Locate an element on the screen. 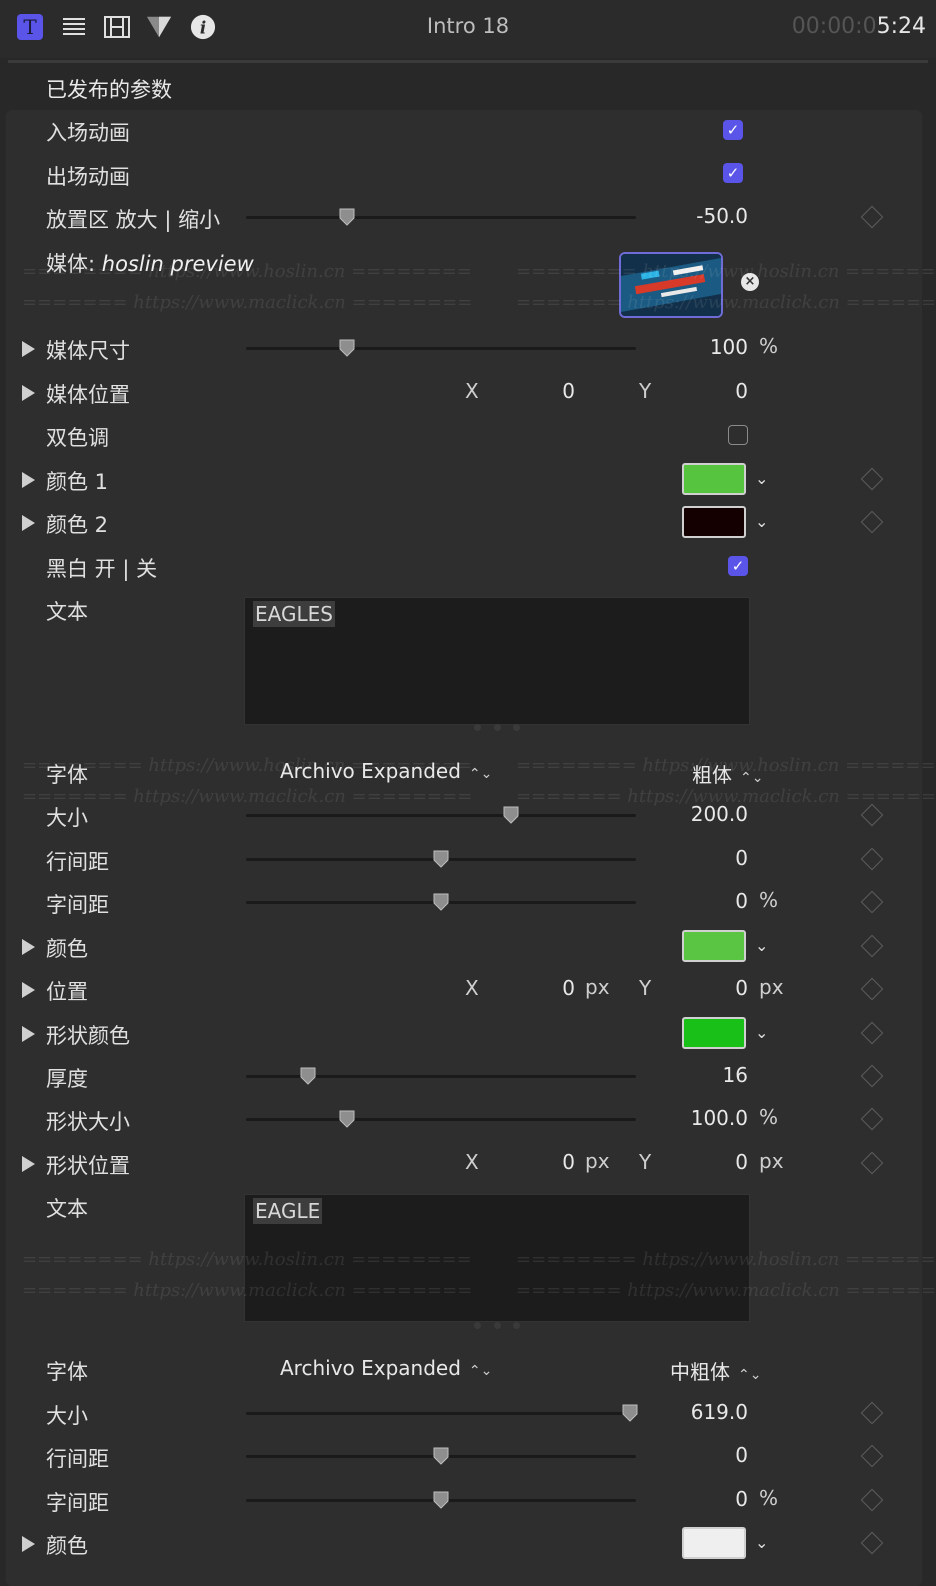 Image resolution: width=936 pixels, height=1586 pixels. text-2-field: EAGLE is located at coordinates (497, 1258).